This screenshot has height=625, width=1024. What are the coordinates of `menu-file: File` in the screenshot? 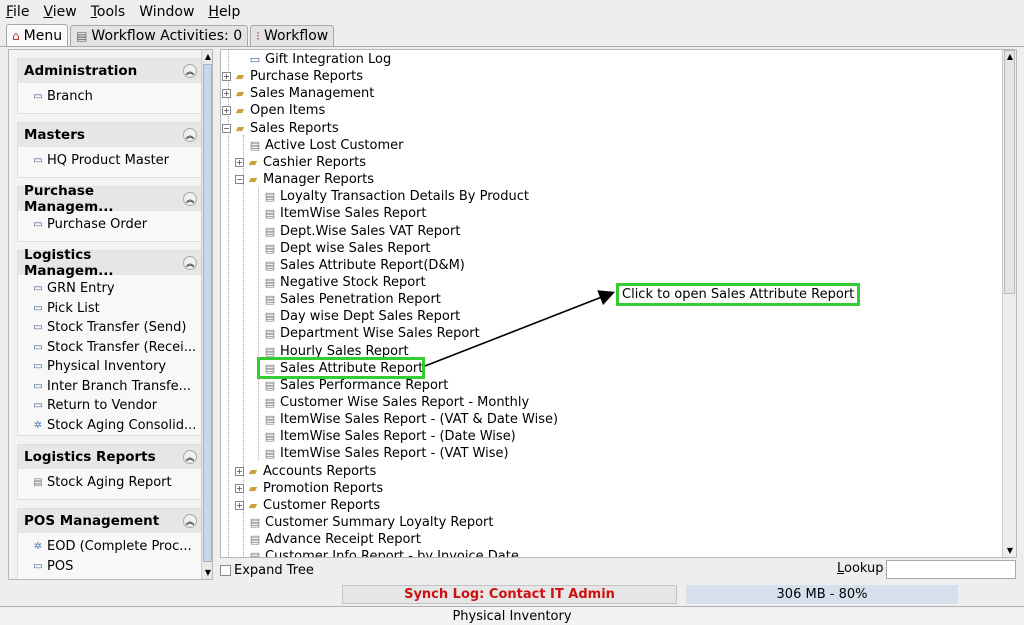 It's located at (17, 12).